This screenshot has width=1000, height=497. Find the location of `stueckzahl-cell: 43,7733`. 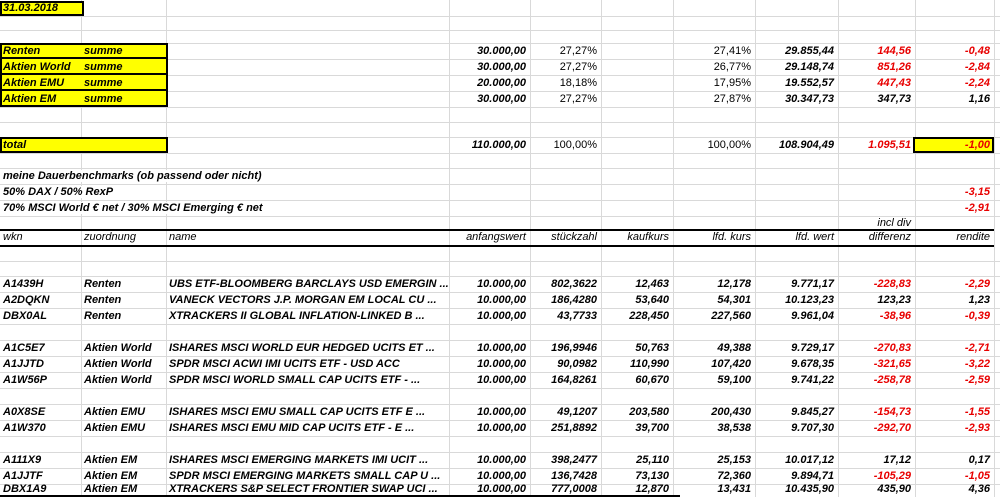

stueckzahl-cell: 43,7733 is located at coordinates (577, 316).